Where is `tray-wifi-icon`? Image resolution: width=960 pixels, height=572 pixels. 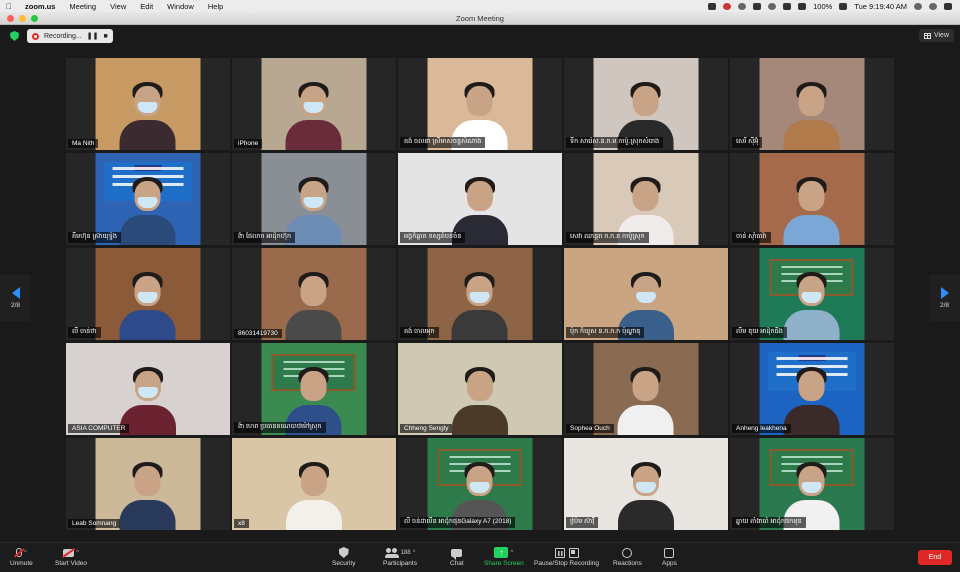 tray-wifi-icon is located at coordinates (787, 6).